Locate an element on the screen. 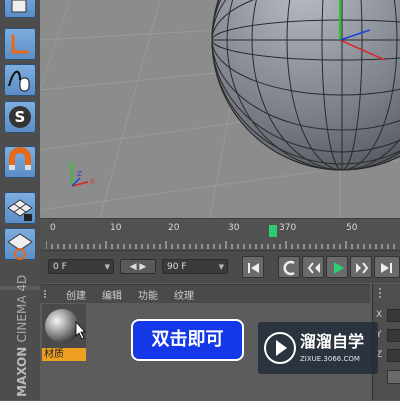 This screenshot has height=401, width=400. watermark: 溜溜自学 ZIXUE.3066.COM is located at coordinates (318, 348).